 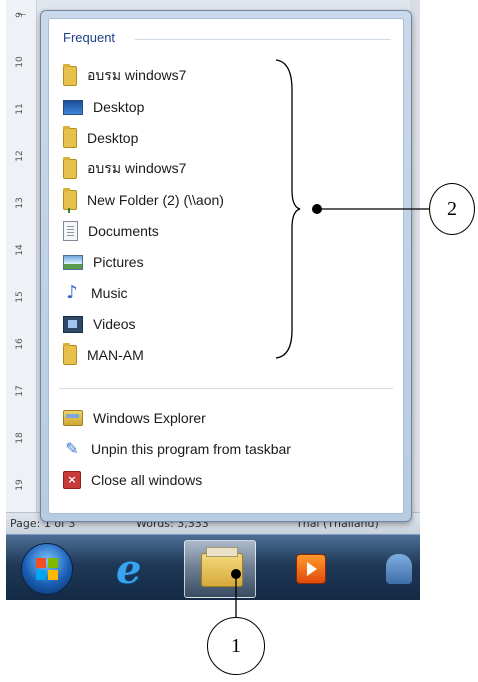 I want to click on annotation-brace, so click(x=288, y=209).